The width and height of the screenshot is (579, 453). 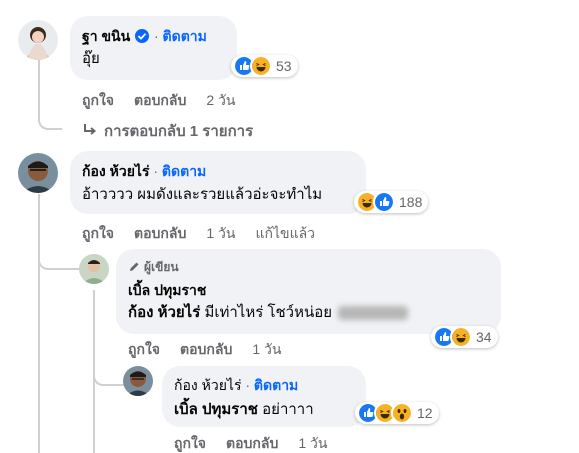 I want to click on reaction-count: 12, so click(x=425, y=413).